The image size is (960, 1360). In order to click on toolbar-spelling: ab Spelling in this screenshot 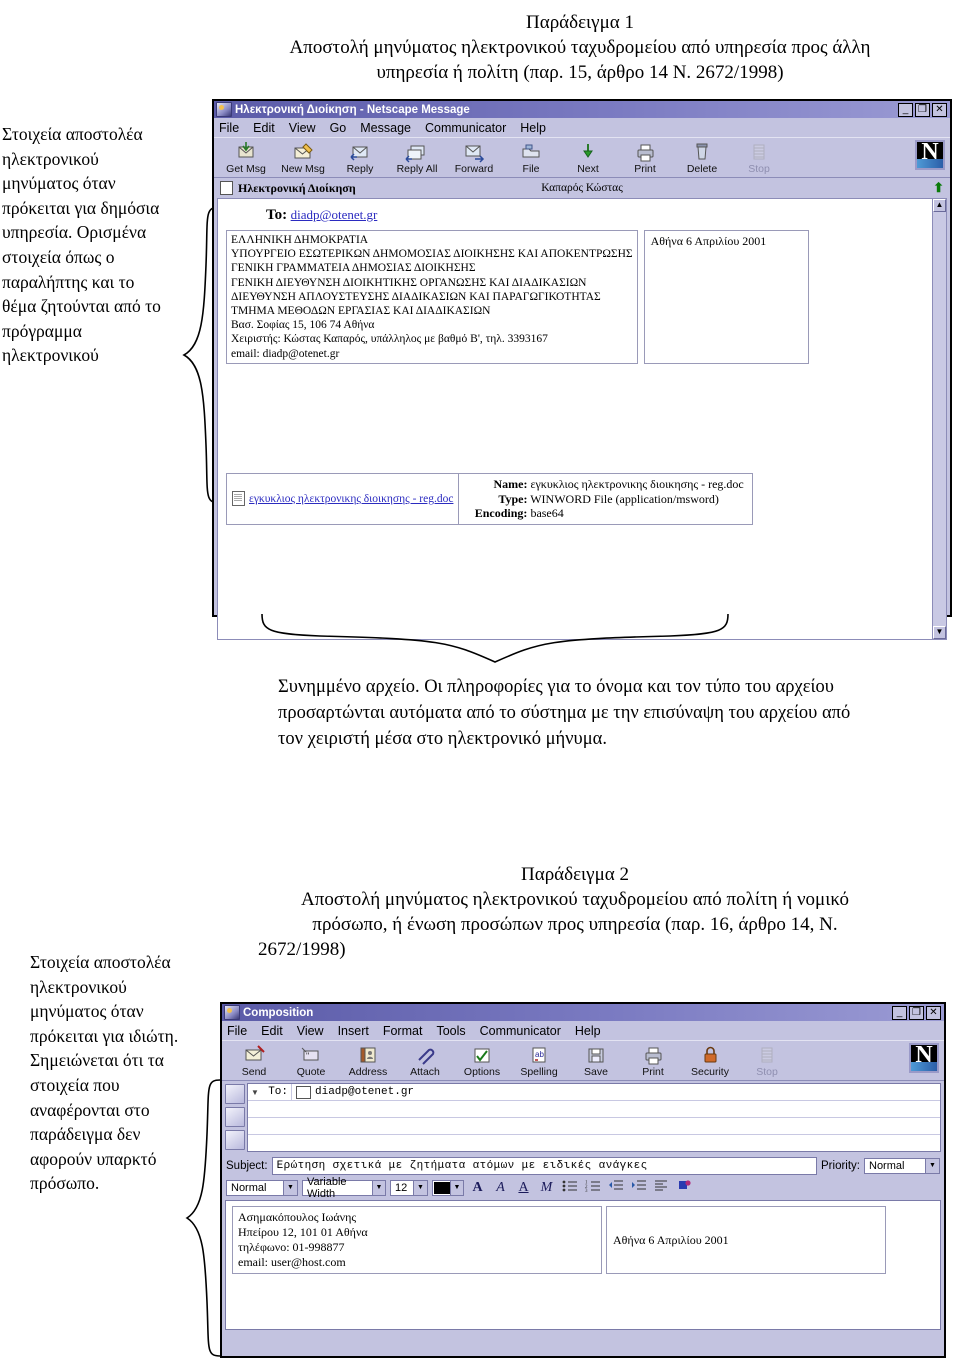, I will do `click(539, 1061)`.